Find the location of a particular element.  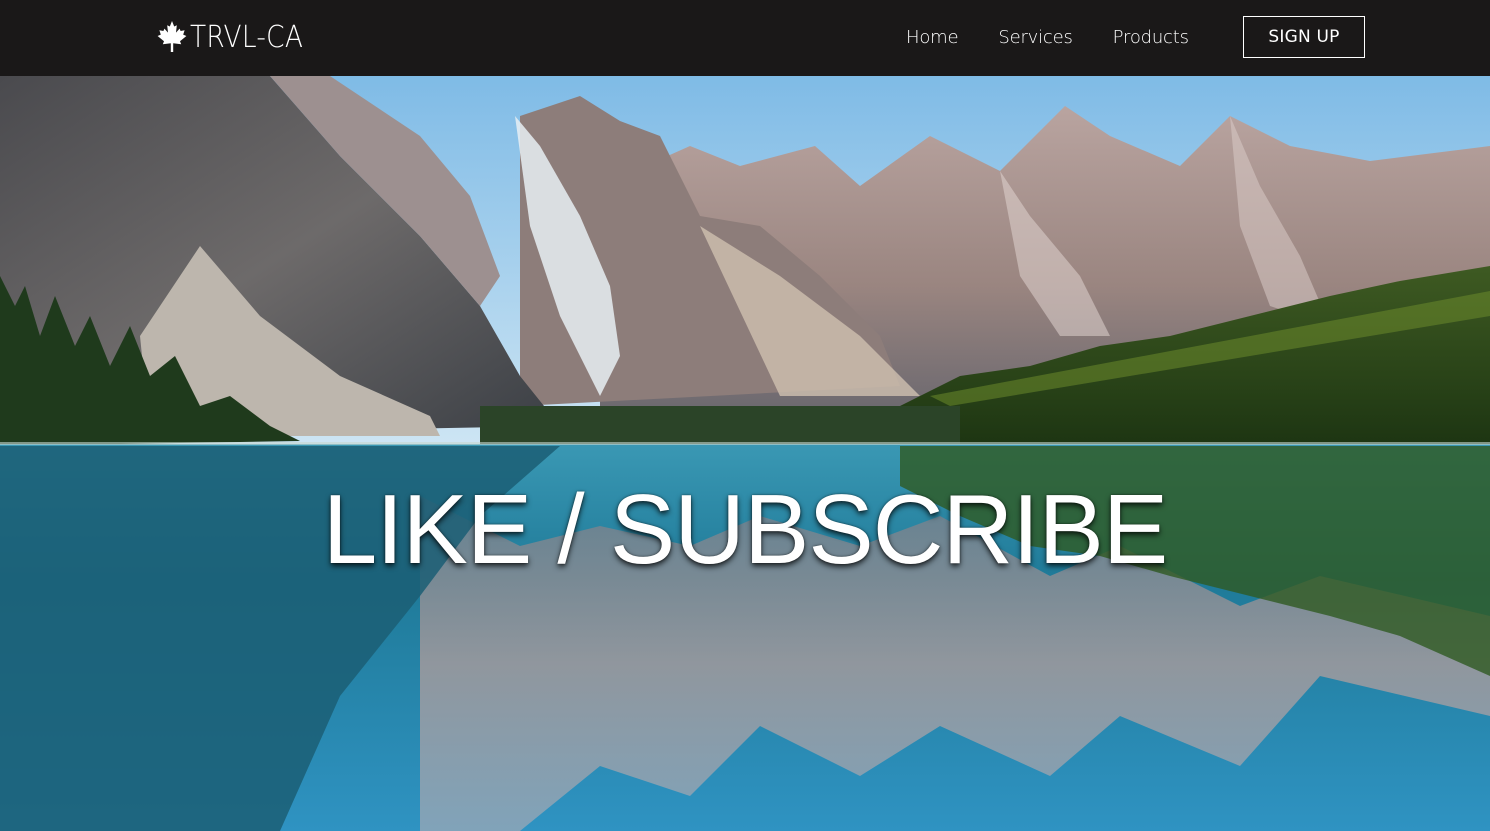

brand-name: TRVL-CA is located at coordinates (247, 37).